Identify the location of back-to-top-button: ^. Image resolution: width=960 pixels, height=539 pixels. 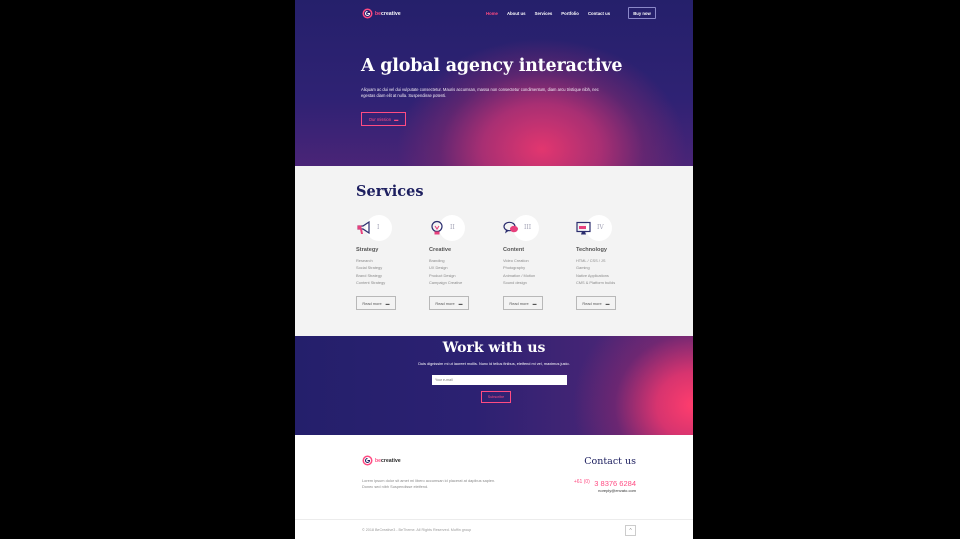
(630, 530).